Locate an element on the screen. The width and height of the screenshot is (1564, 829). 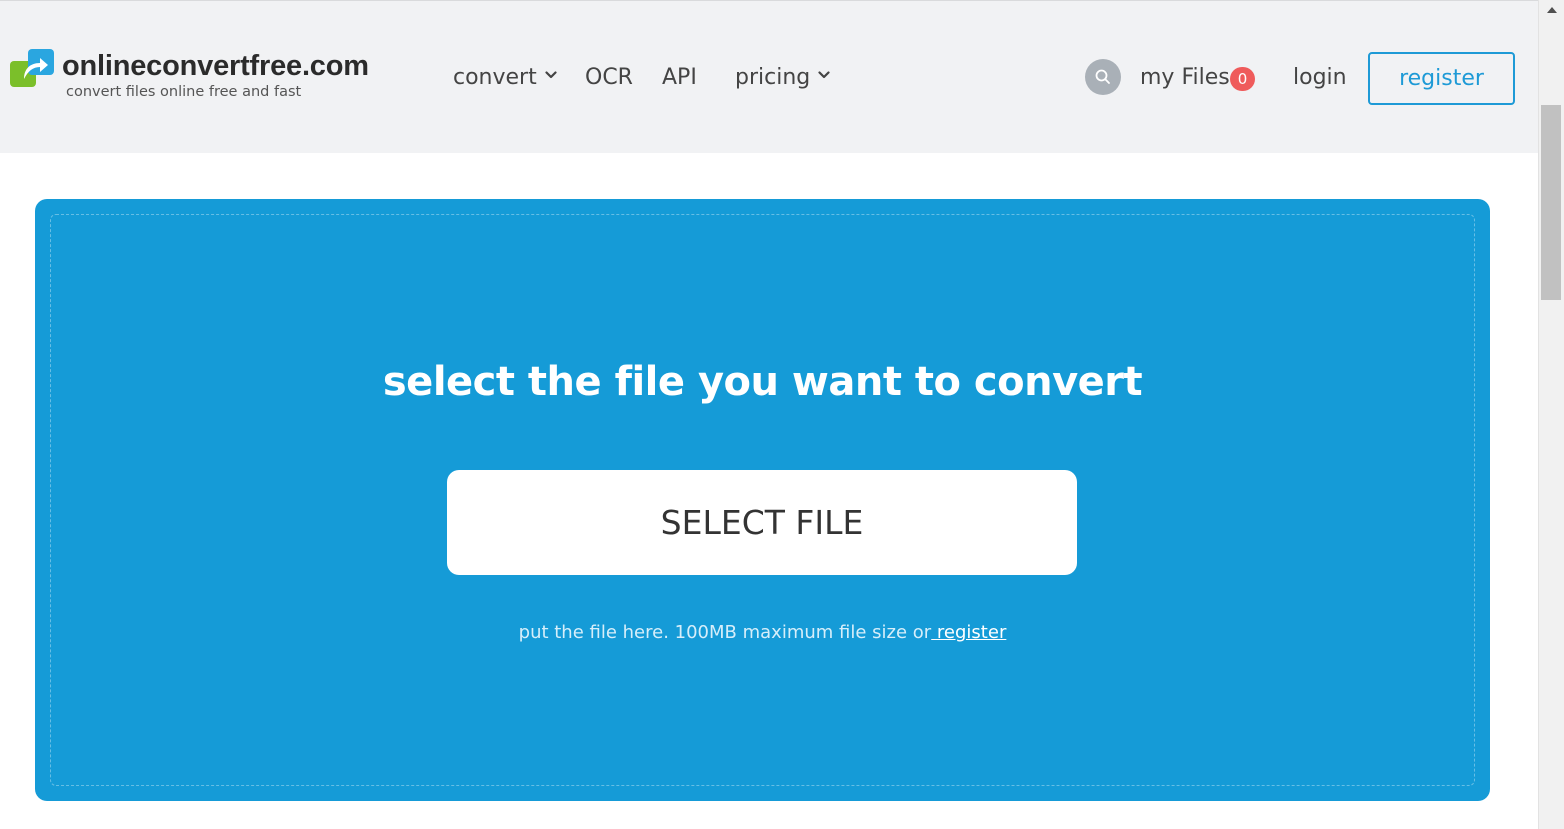
search-icon is located at coordinates (1102, 76).